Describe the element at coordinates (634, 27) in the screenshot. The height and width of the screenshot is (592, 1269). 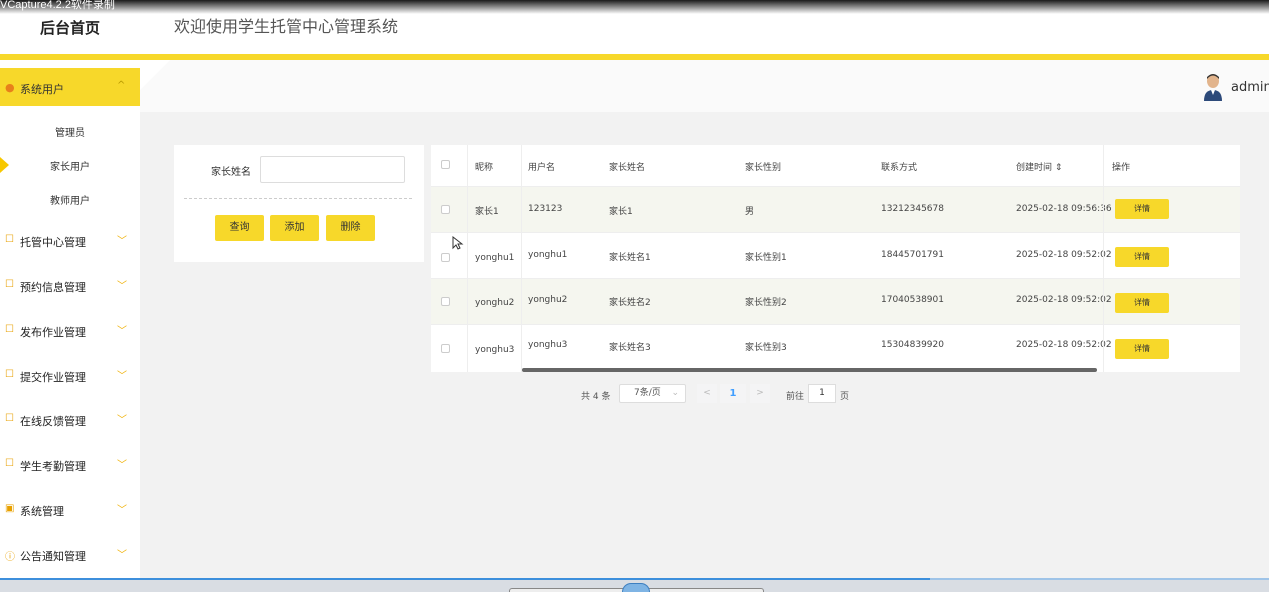
I see `top-header: 后台首页 欢迎使用学生托管中心管理系统` at that location.